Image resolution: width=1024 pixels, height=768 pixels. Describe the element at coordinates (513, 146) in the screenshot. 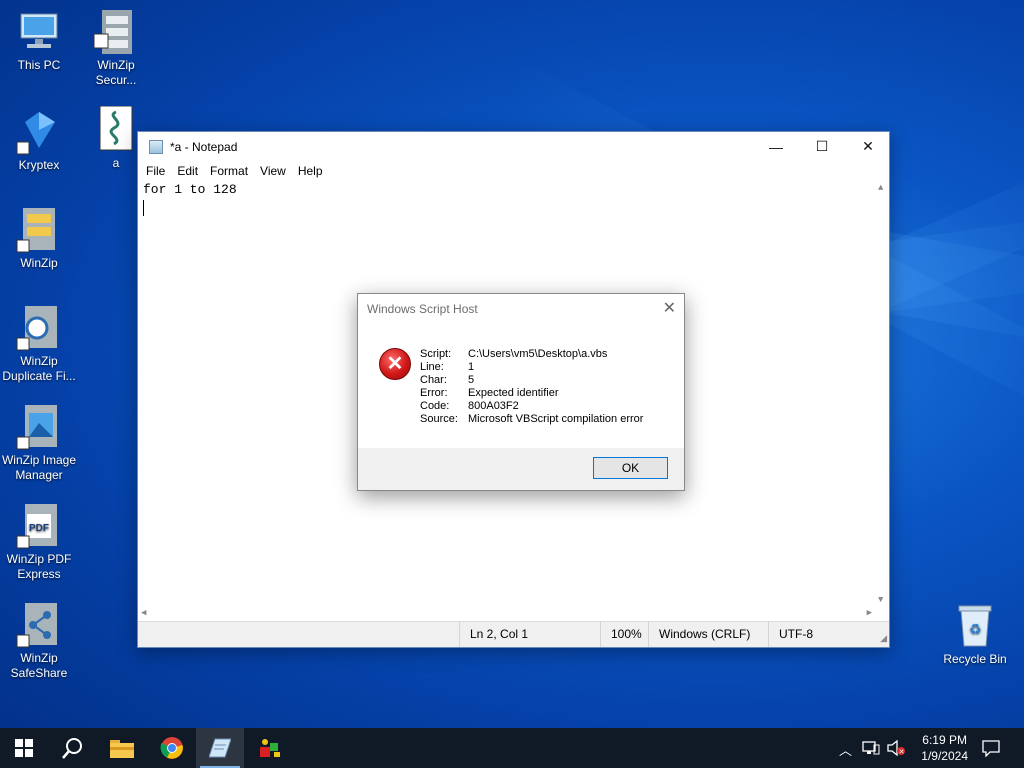

I see `notepad-titlebar: *a - Notepad — ☐ ✕` at that location.